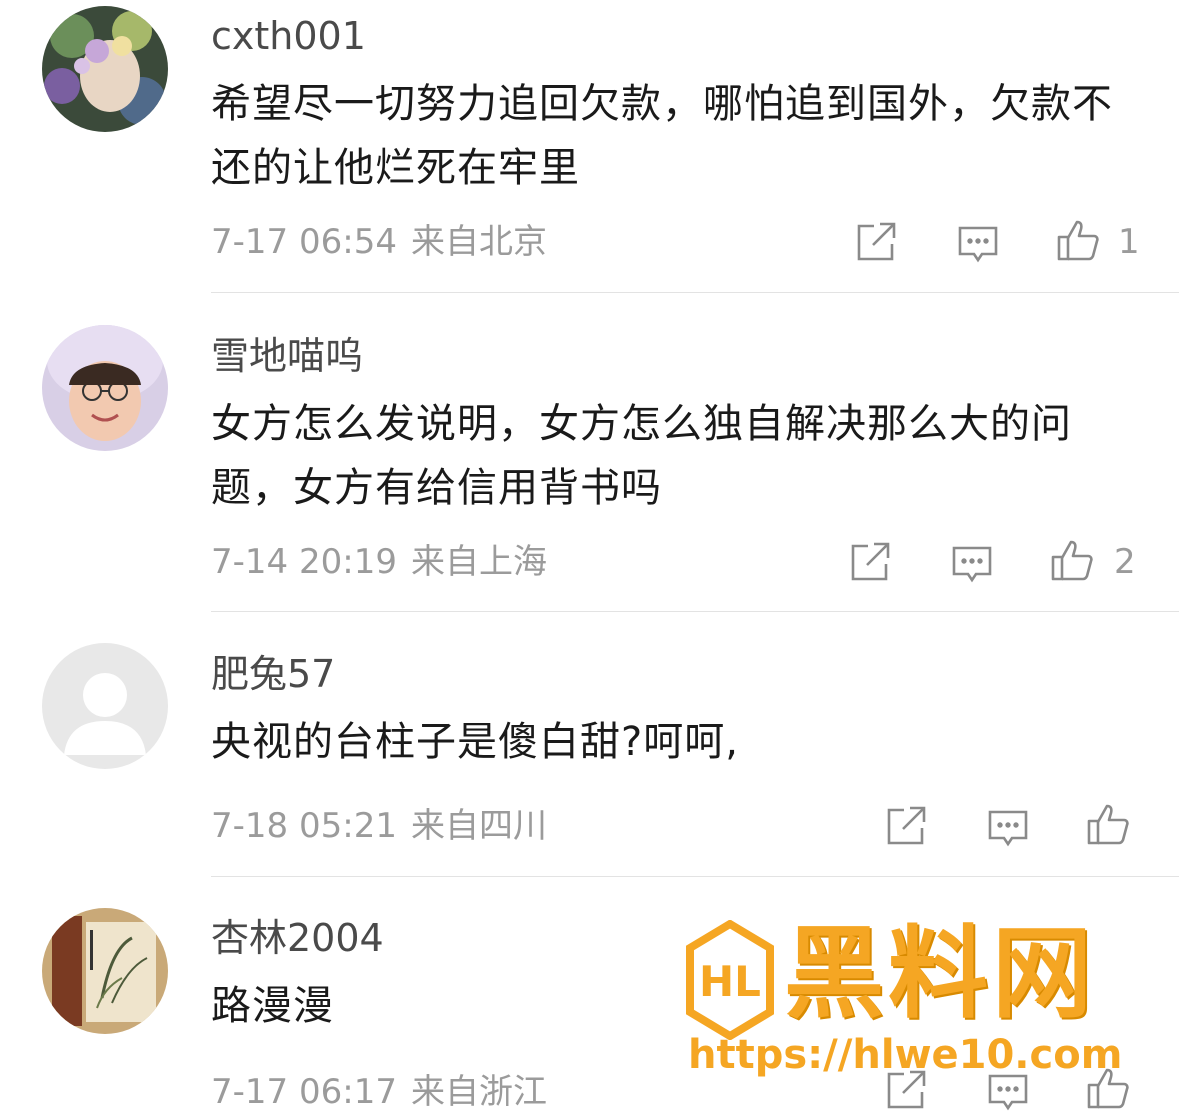  What do you see at coordinates (1129, 242) in the screenshot?
I see `like-count: 1` at bounding box center [1129, 242].